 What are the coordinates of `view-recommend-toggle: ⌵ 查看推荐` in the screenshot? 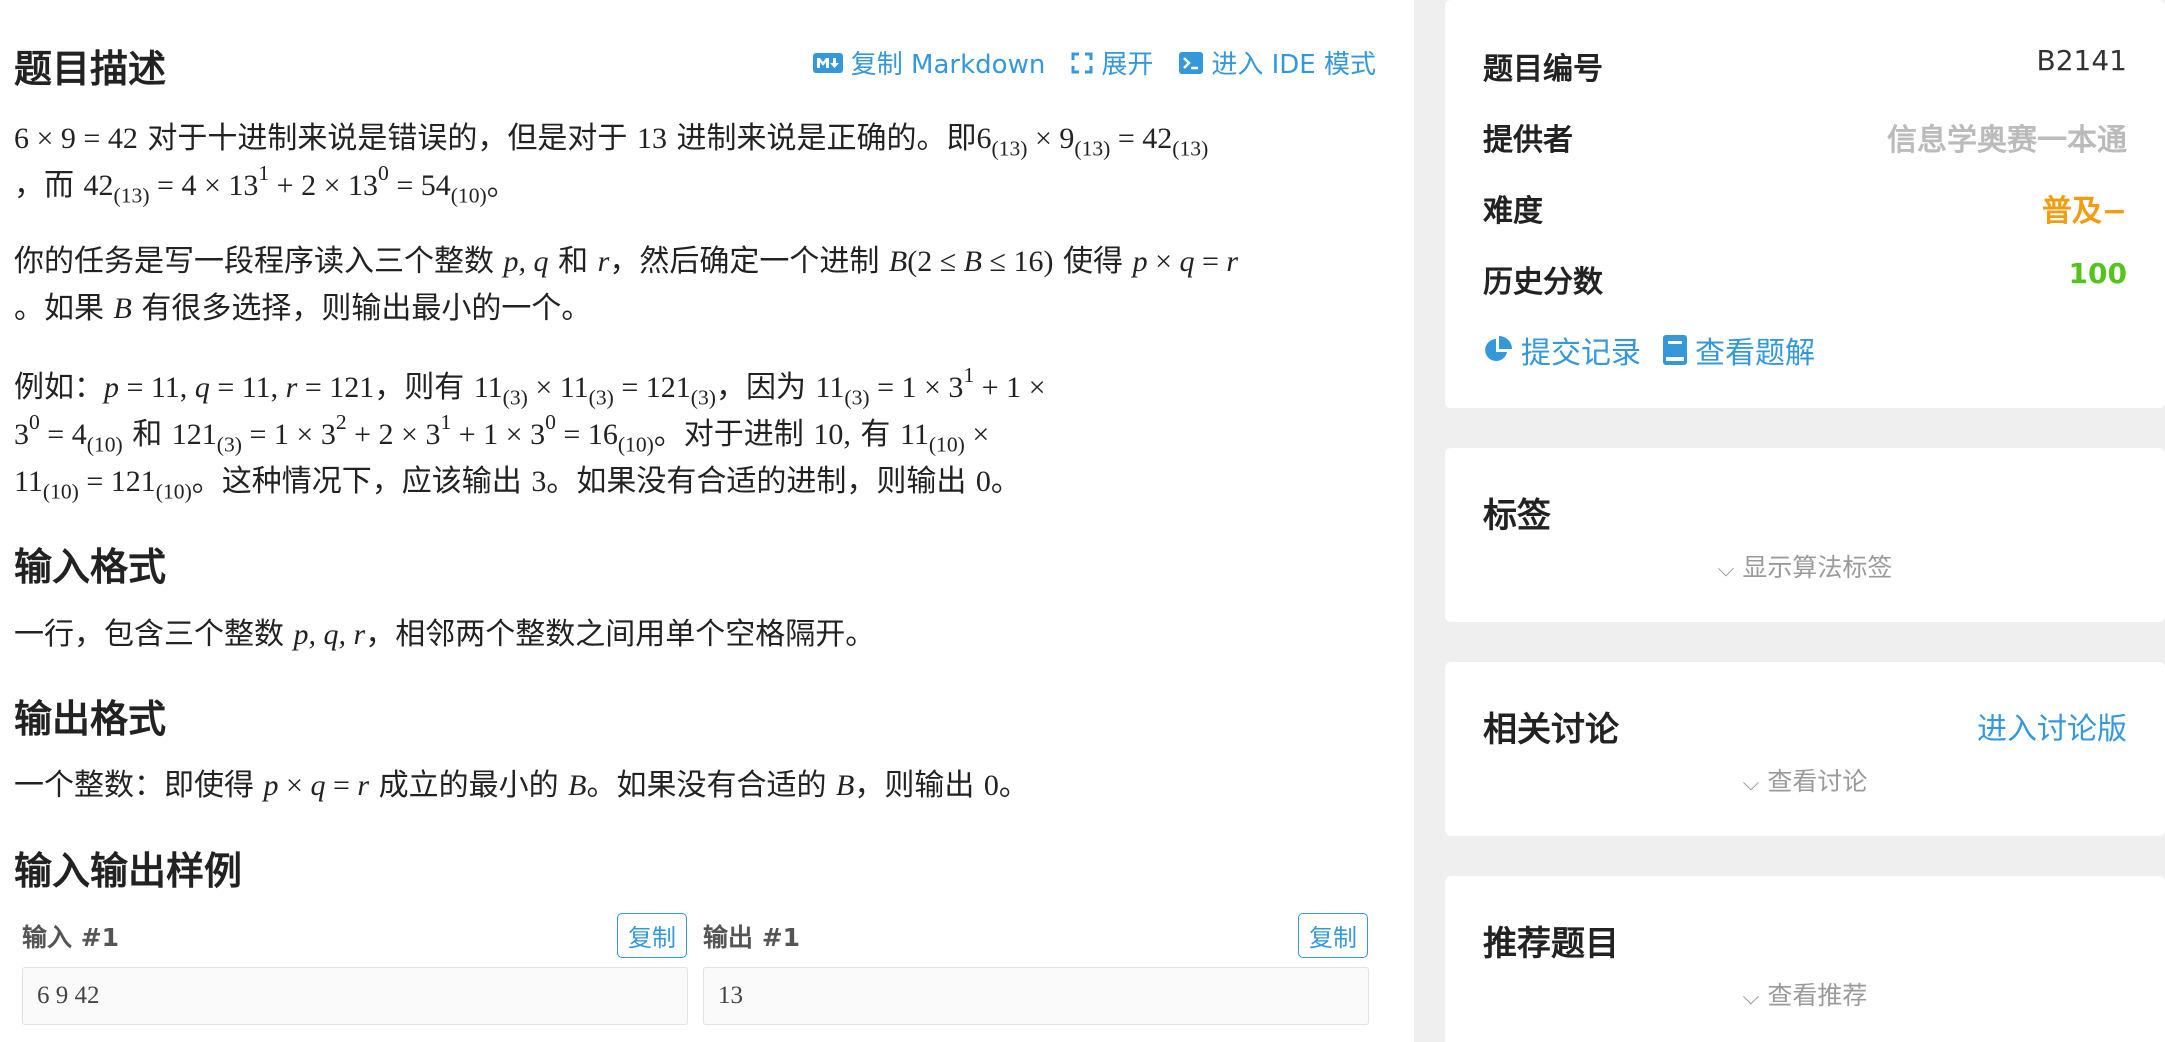 It's located at (1805, 994).